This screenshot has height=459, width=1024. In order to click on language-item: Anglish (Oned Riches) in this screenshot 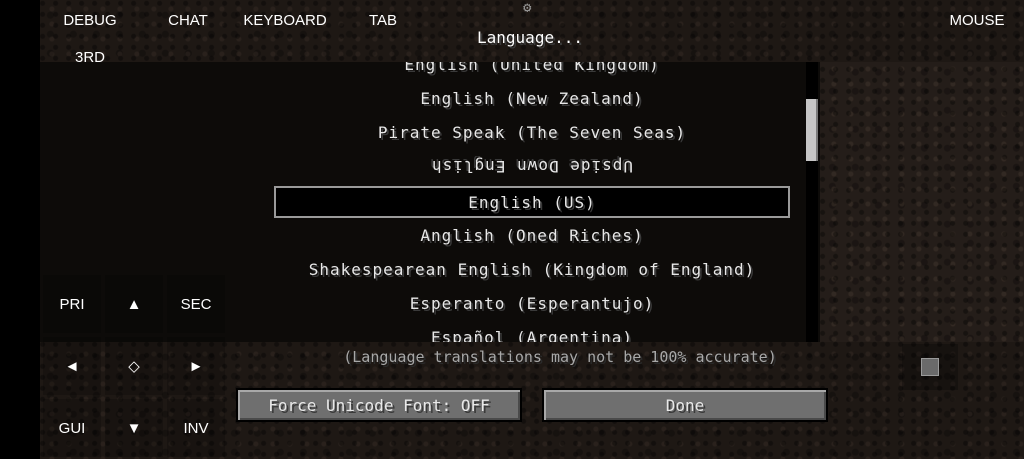, I will do `click(532, 235)`.